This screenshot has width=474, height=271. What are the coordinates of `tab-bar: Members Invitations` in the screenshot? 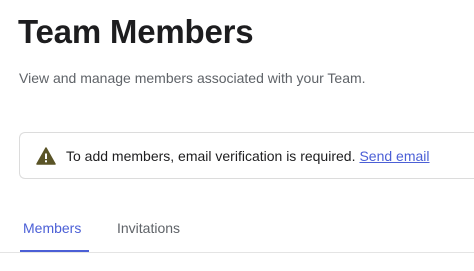 It's located at (237, 233).